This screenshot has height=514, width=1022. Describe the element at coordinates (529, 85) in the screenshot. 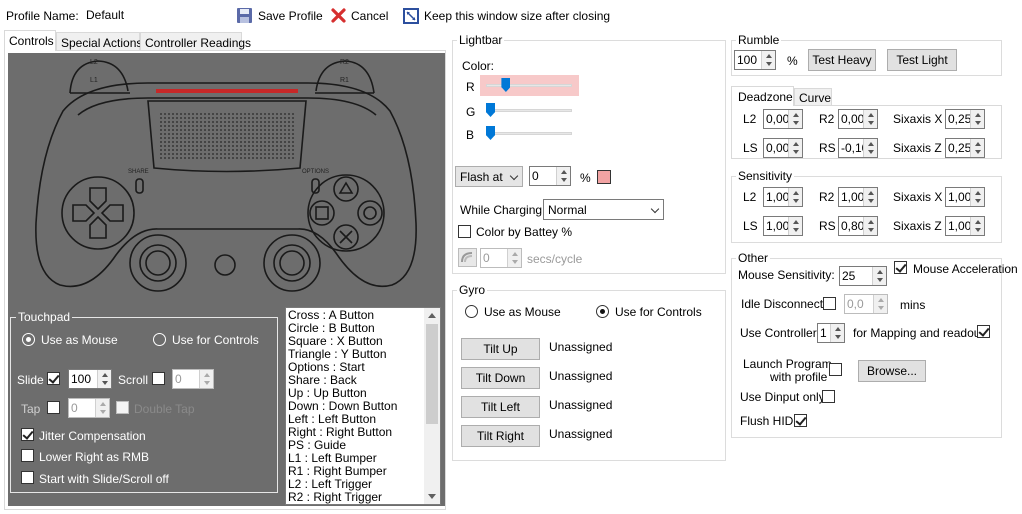

I see `r-slider` at that location.